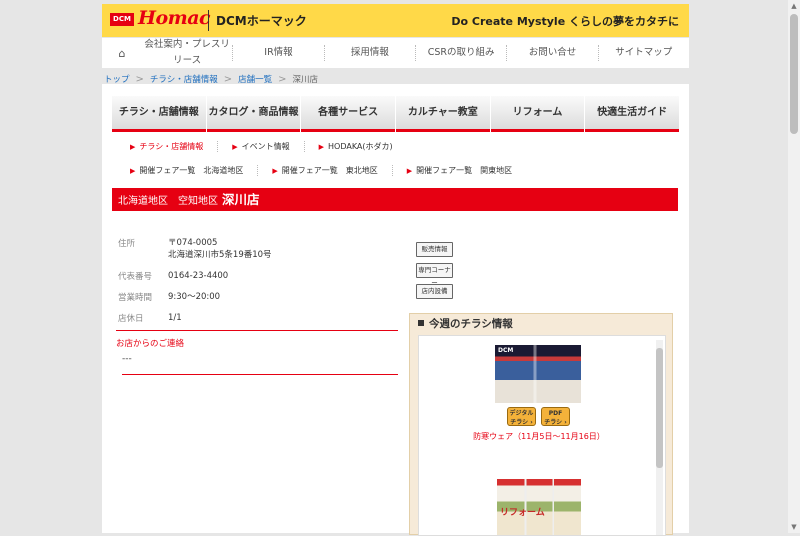 This screenshot has width=800, height=536. Describe the element at coordinates (565, 21) in the screenshot. I see `tagline: Do Create Mystyle くらしの夢をカタチに` at that location.